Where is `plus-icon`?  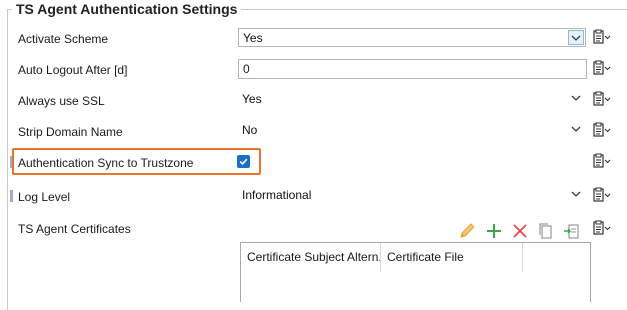
plus-icon is located at coordinates (494, 231).